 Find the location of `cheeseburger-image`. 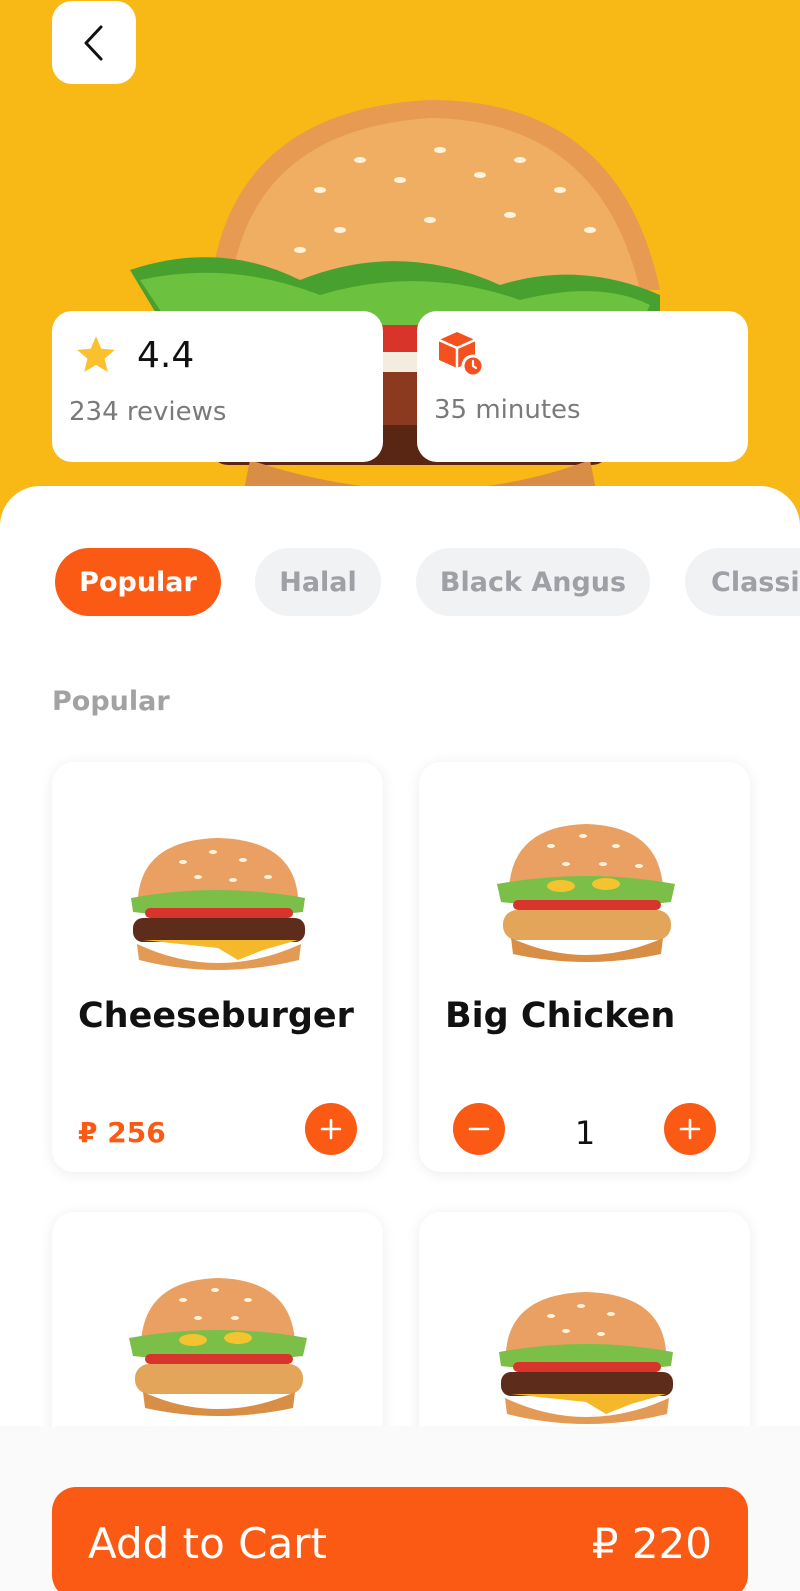

cheeseburger-image is located at coordinates (218, 904).